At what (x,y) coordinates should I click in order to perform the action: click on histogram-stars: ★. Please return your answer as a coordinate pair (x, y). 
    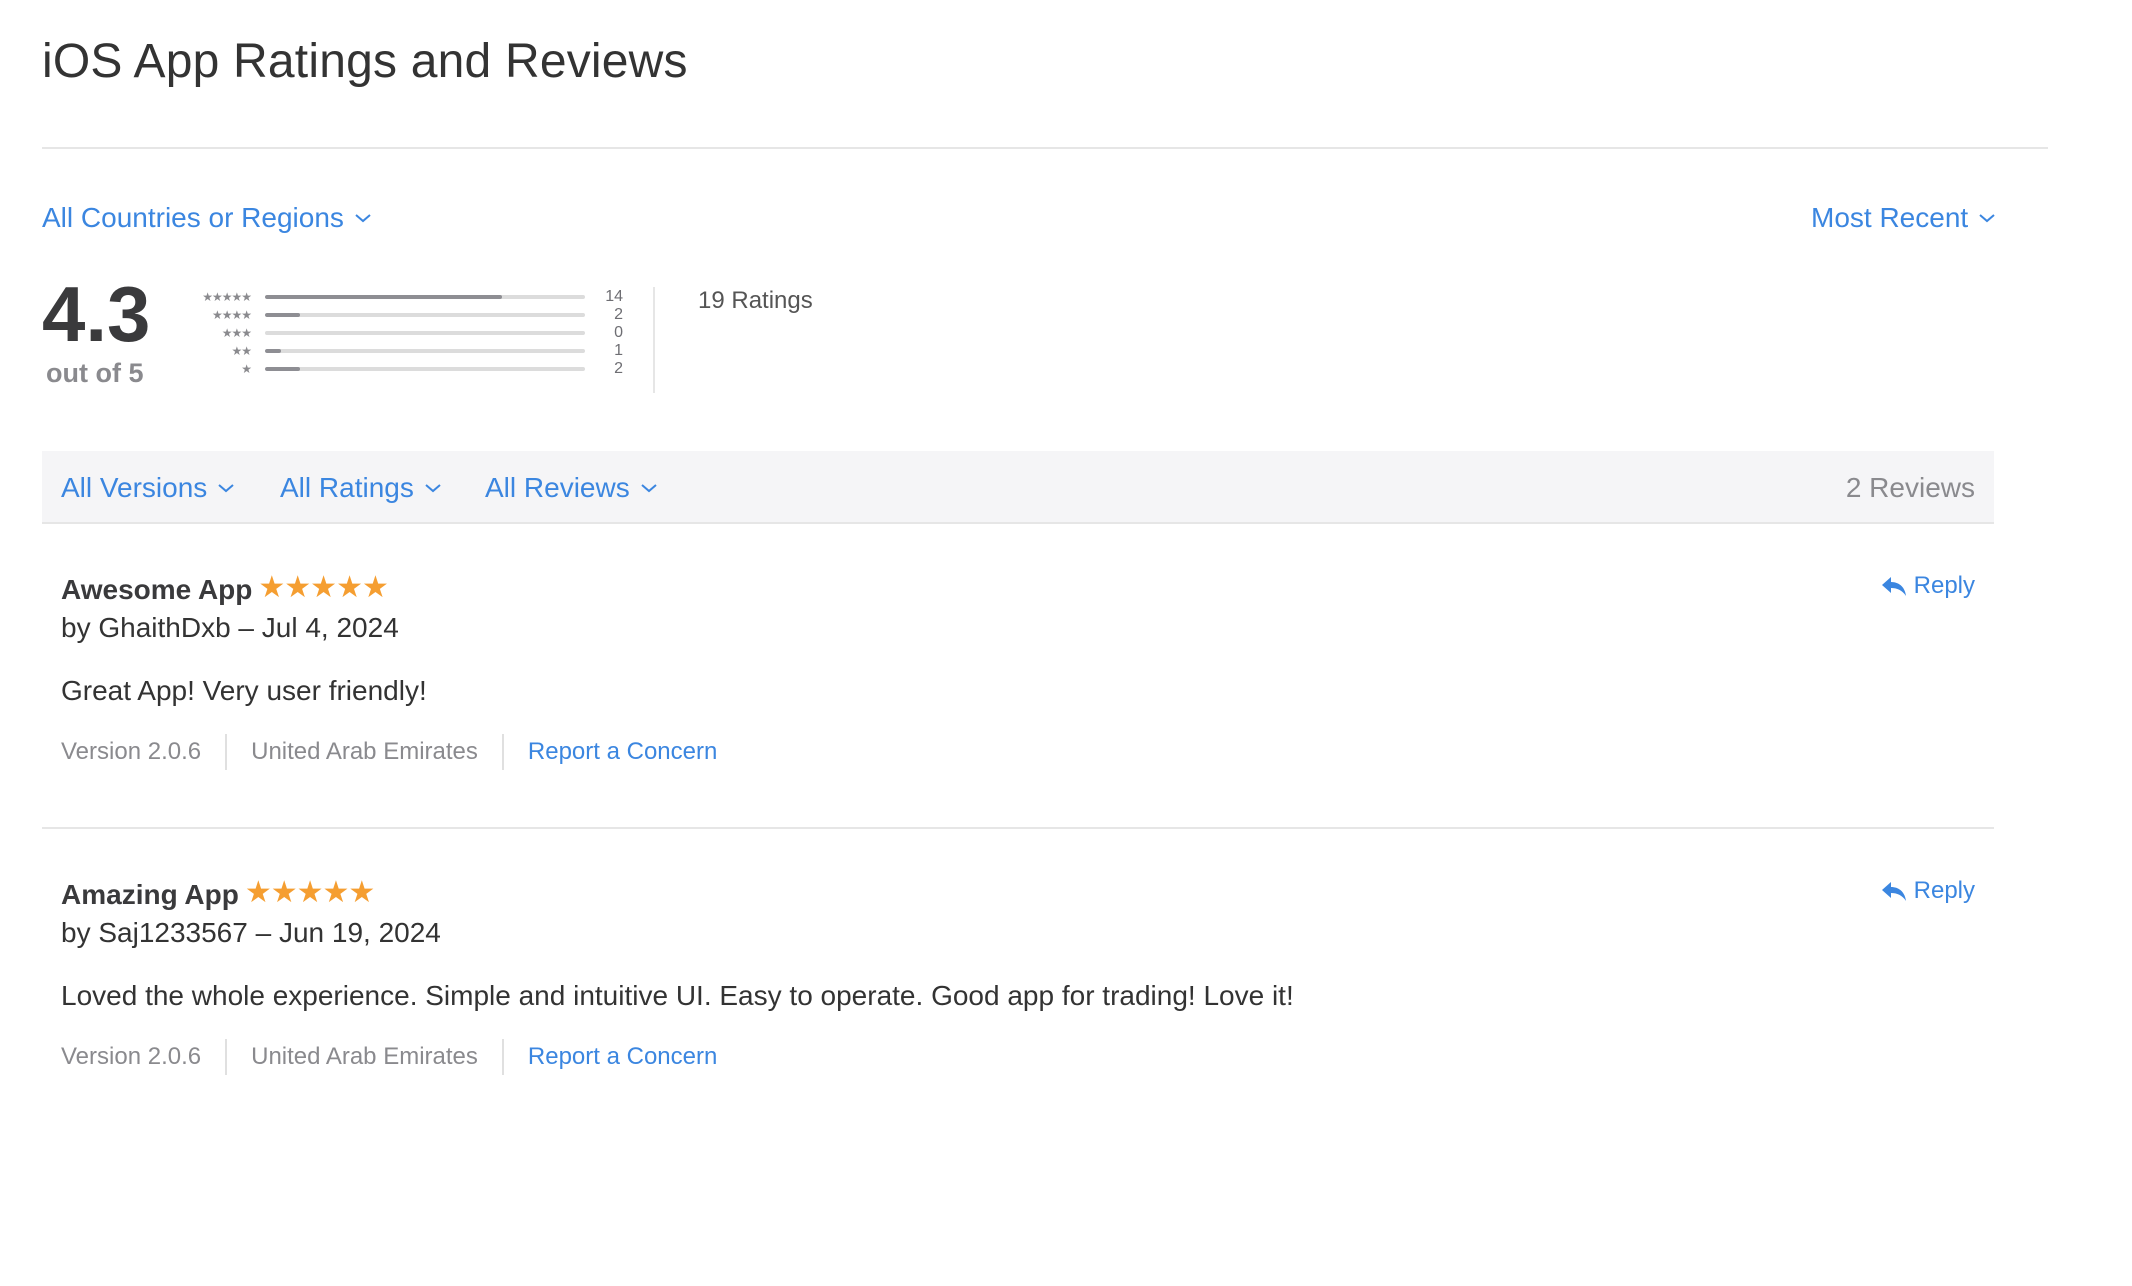
    Looking at the image, I should click on (246, 369).